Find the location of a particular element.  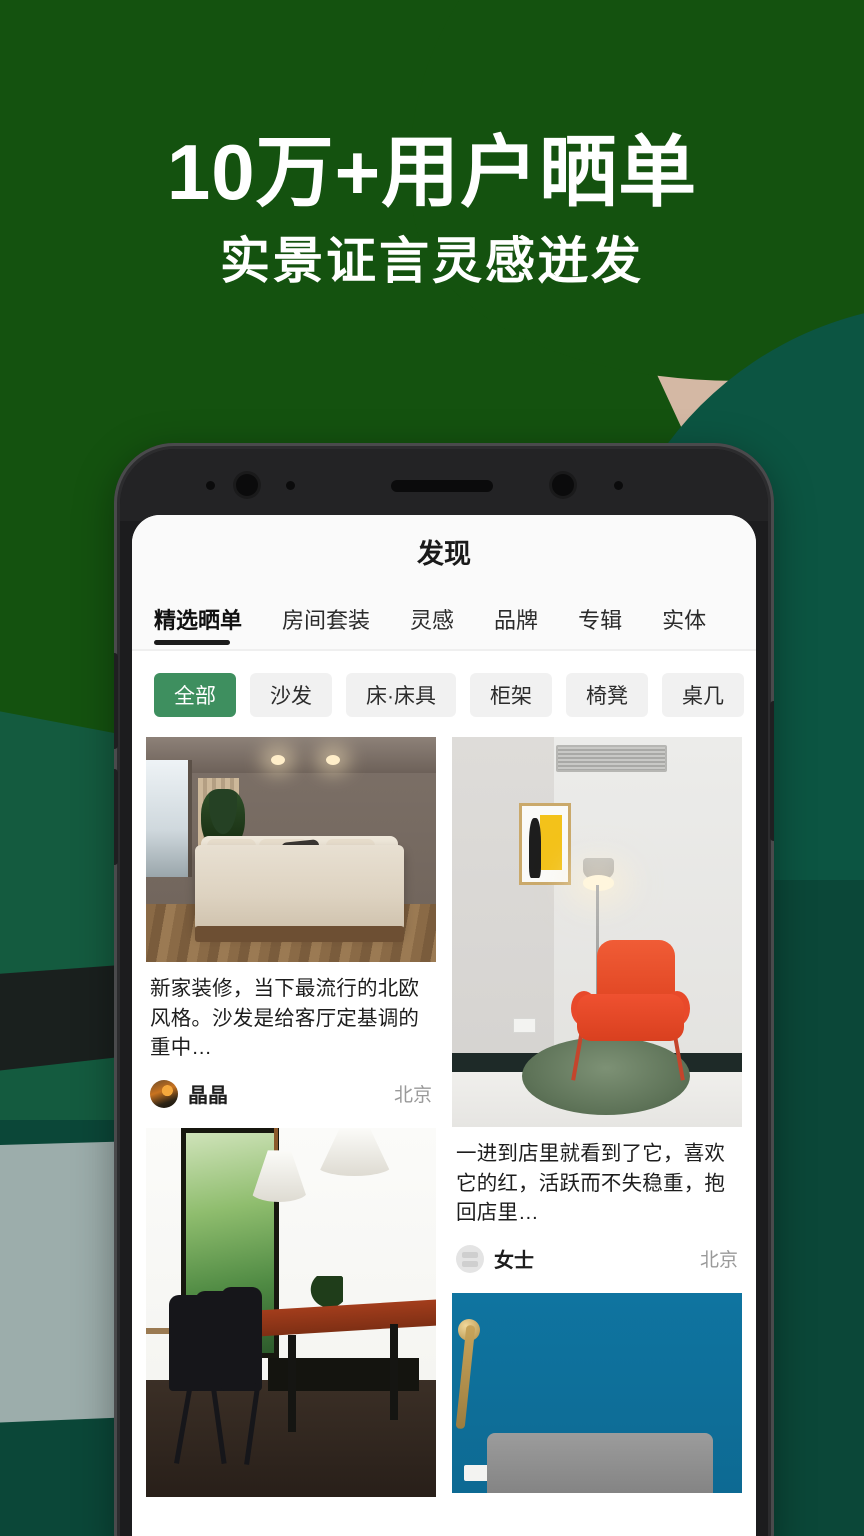

card-author-block: 晶晶 is located at coordinates (189, 1093).